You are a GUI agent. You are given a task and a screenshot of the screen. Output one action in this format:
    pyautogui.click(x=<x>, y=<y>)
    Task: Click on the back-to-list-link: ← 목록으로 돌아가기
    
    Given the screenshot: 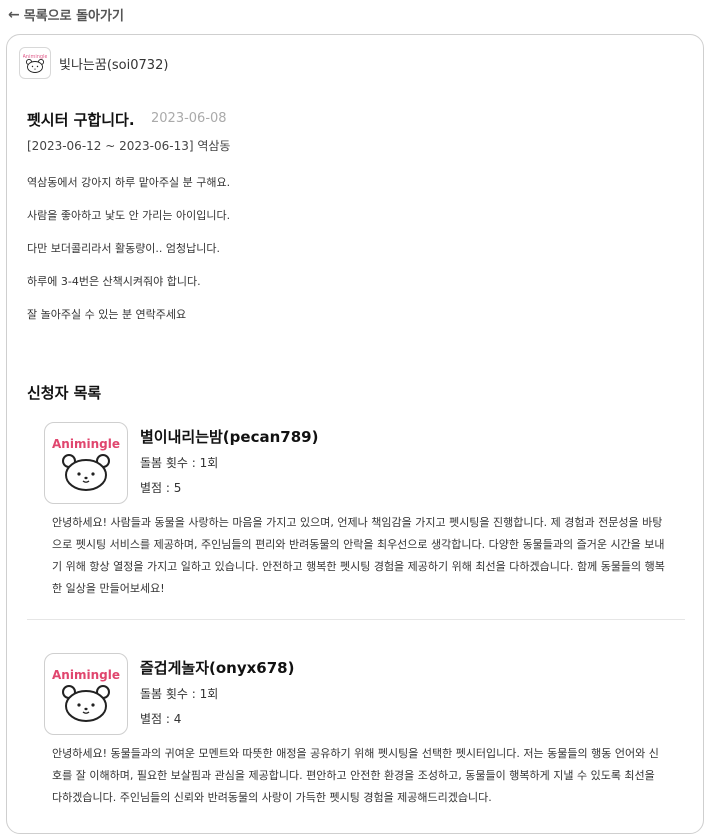 What is the action you would take?
    pyautogui.click(x=66, y=15)
    